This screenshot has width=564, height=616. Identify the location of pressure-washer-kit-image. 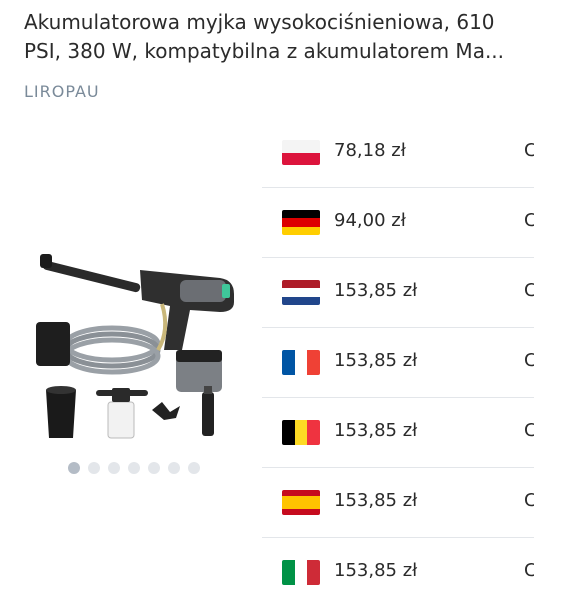
(135, 346).